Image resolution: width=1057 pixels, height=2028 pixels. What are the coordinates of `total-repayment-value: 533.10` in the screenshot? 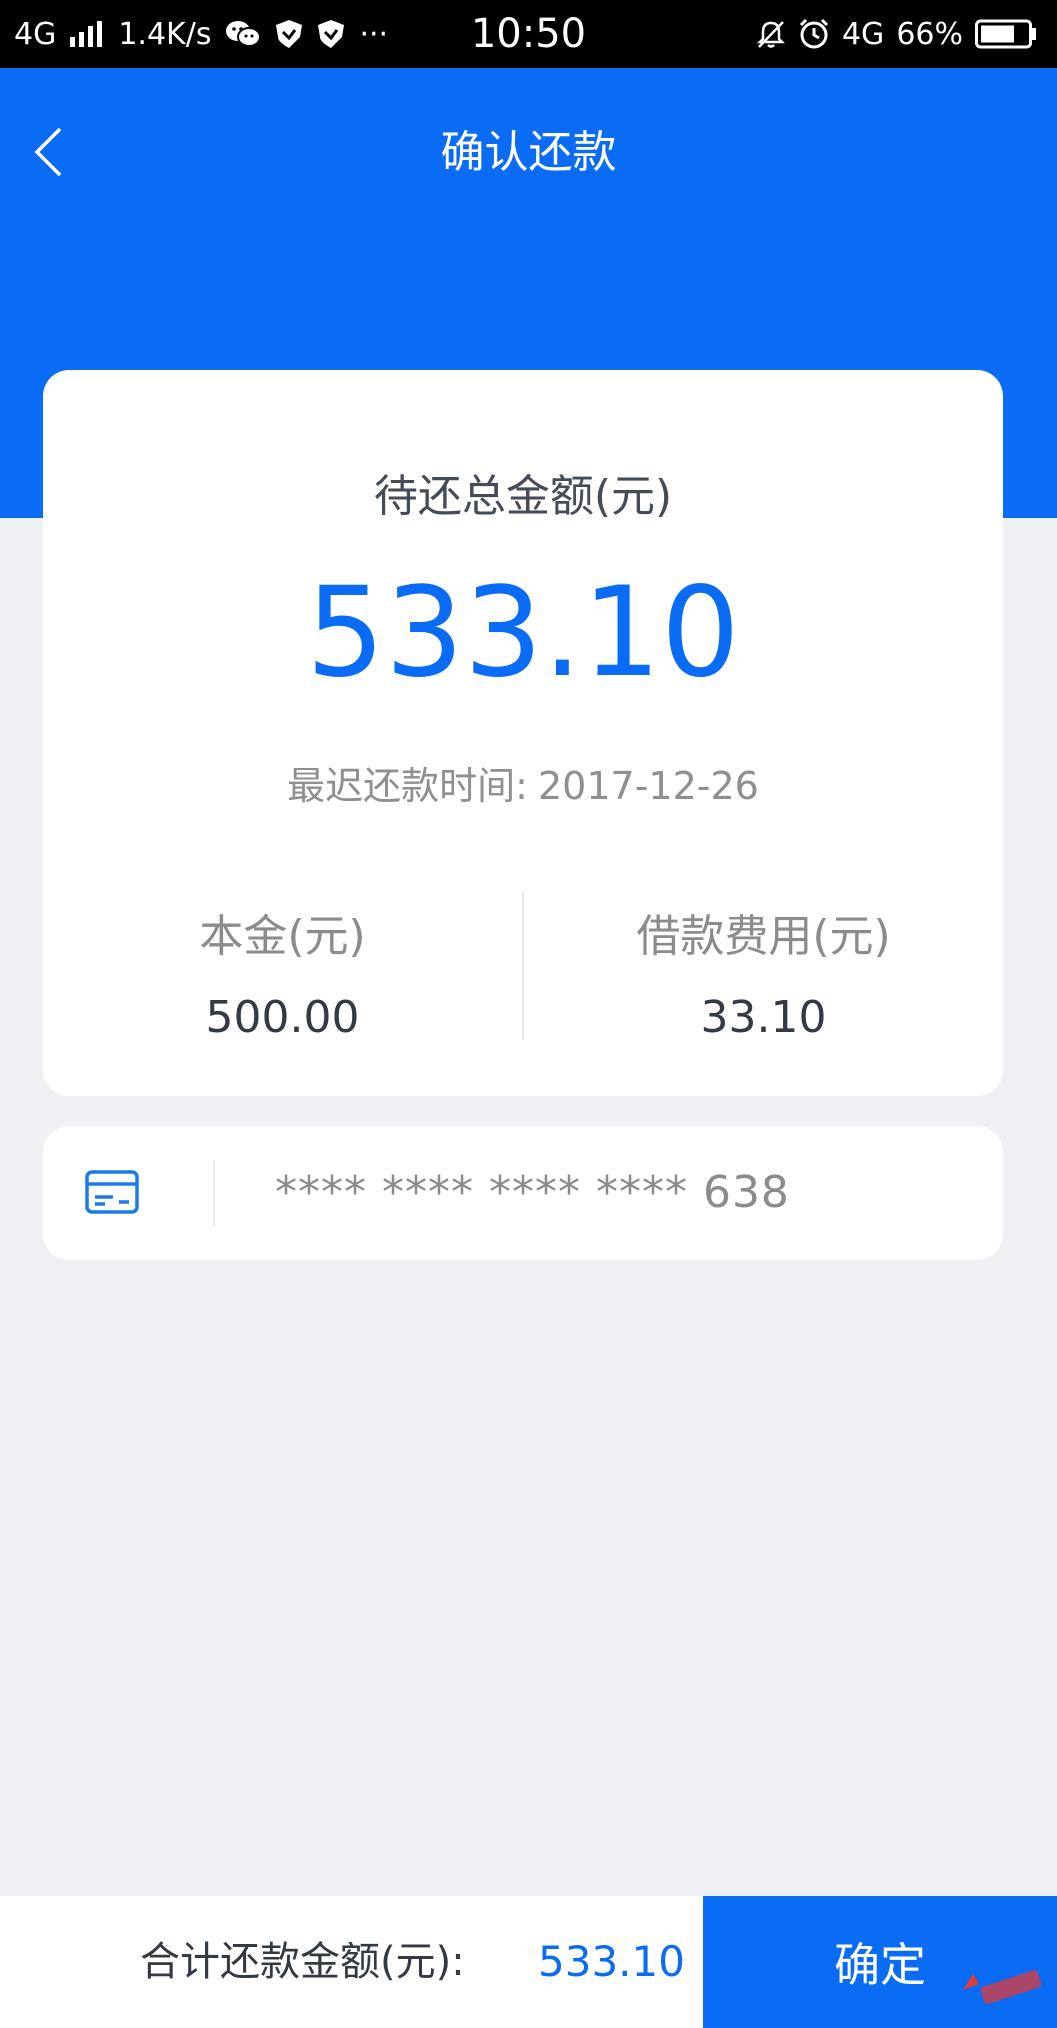 It's located at (611, 1961).